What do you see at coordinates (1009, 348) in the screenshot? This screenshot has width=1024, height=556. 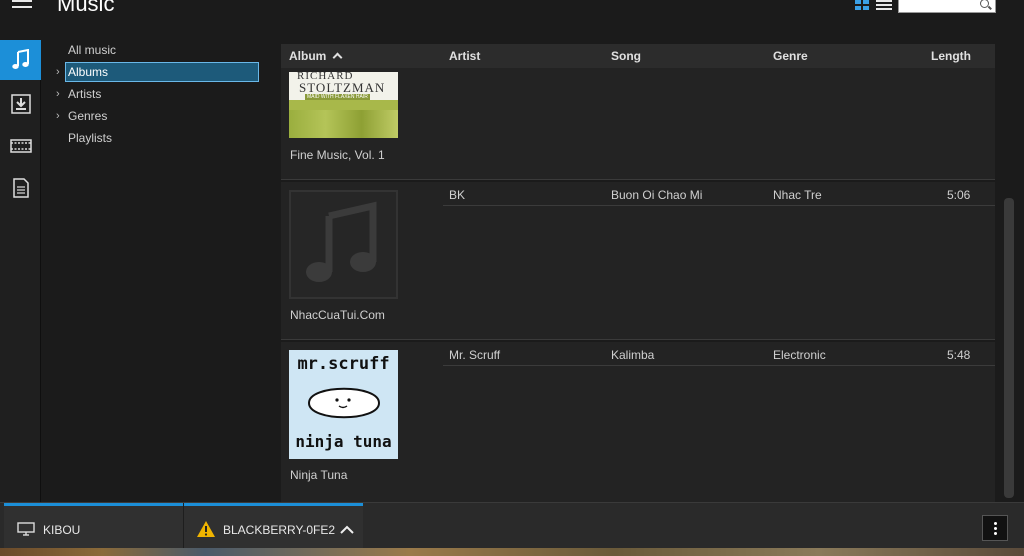 I see `vertical-scrollbar` at bounding box center [1009, 348].